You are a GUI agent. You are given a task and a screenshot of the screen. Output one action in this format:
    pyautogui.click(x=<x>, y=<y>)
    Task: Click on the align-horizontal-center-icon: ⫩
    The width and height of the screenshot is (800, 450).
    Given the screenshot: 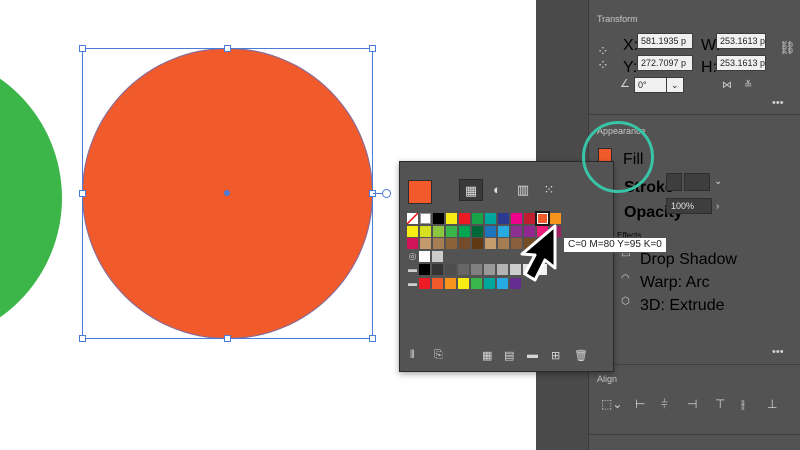 What is the action you would take?
    pyautogui.click(x=664, y=404)
    